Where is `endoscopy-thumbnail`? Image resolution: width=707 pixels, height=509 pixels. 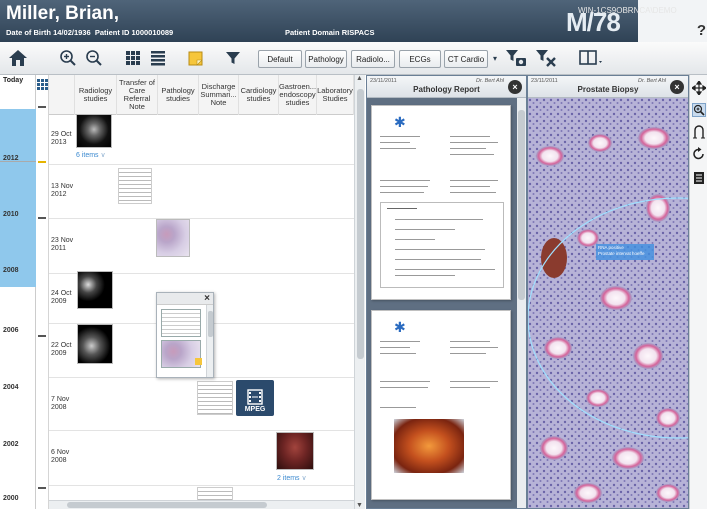
endoscopy-thumbnail is located at coordinates (295, 451).